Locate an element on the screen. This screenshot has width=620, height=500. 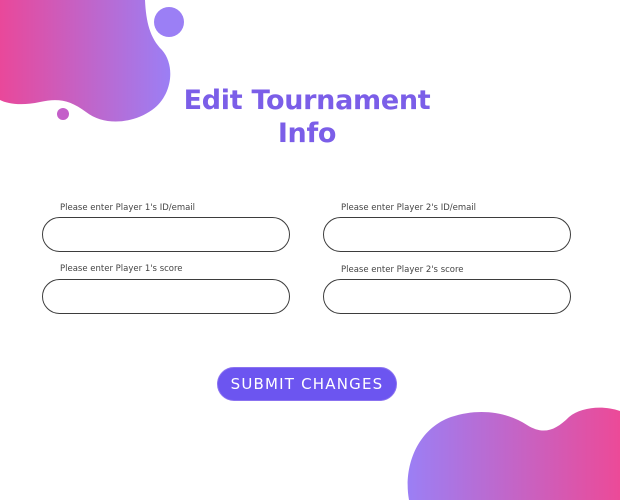
decorative-blob-bottom-right is located at coordinates (513, 453).